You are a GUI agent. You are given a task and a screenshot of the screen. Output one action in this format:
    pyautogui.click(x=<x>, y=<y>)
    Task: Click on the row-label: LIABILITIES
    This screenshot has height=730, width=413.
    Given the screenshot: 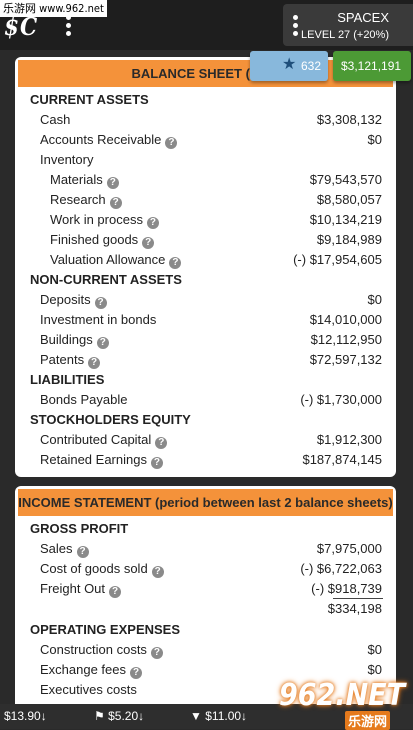 What is the action you would take?
    pyautogui.click(x=67, y=380)
    